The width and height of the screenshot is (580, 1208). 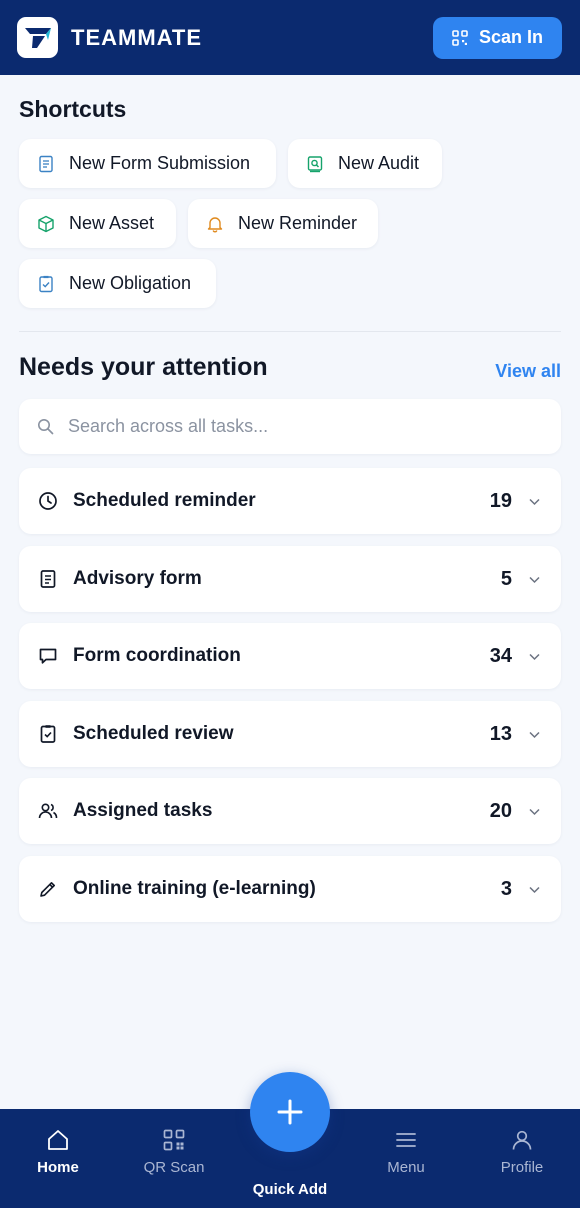 What do you see at coordinates (528, 371) in the screenshot?
I see `view-all-link: View all` at bounding box center [528, 371].